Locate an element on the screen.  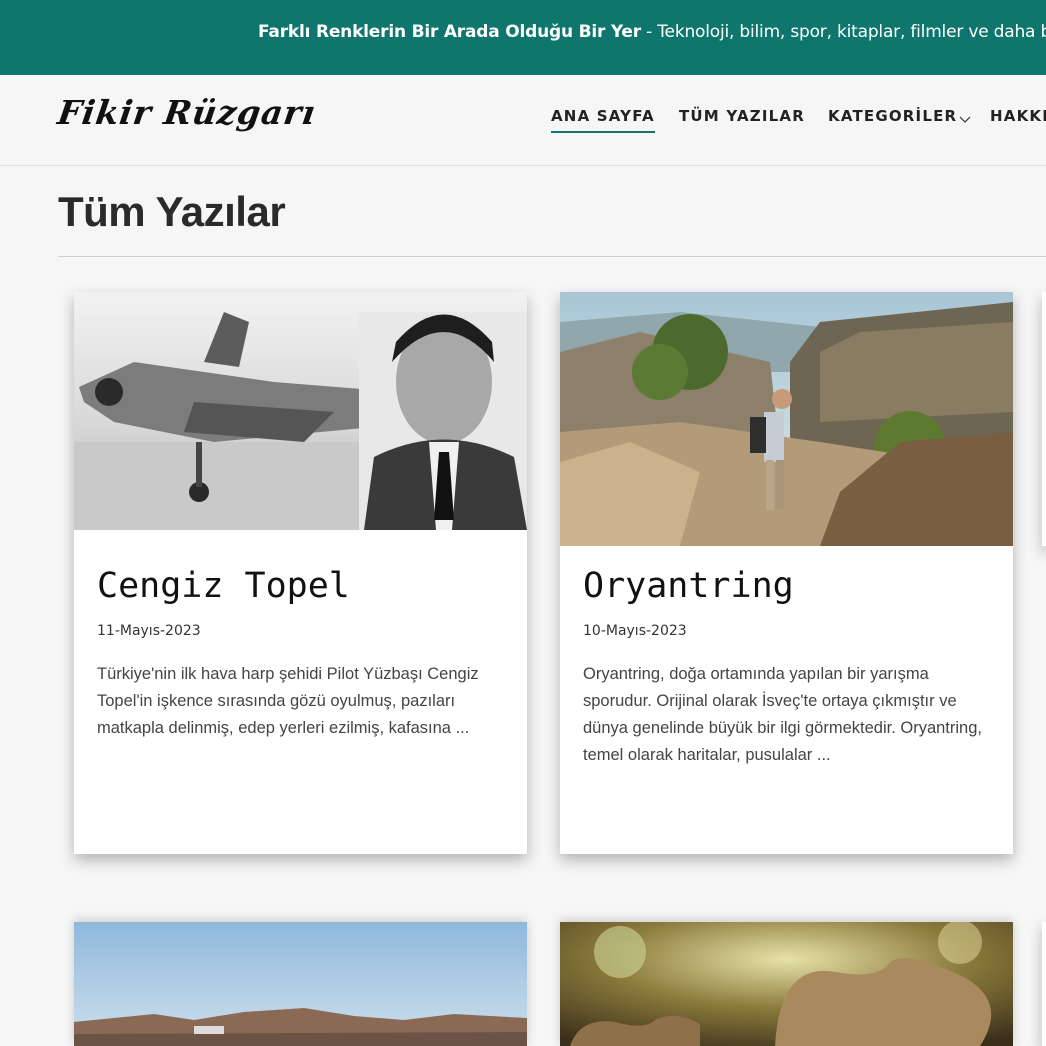
post-image-oryantring is located at coordinates (786, 419).